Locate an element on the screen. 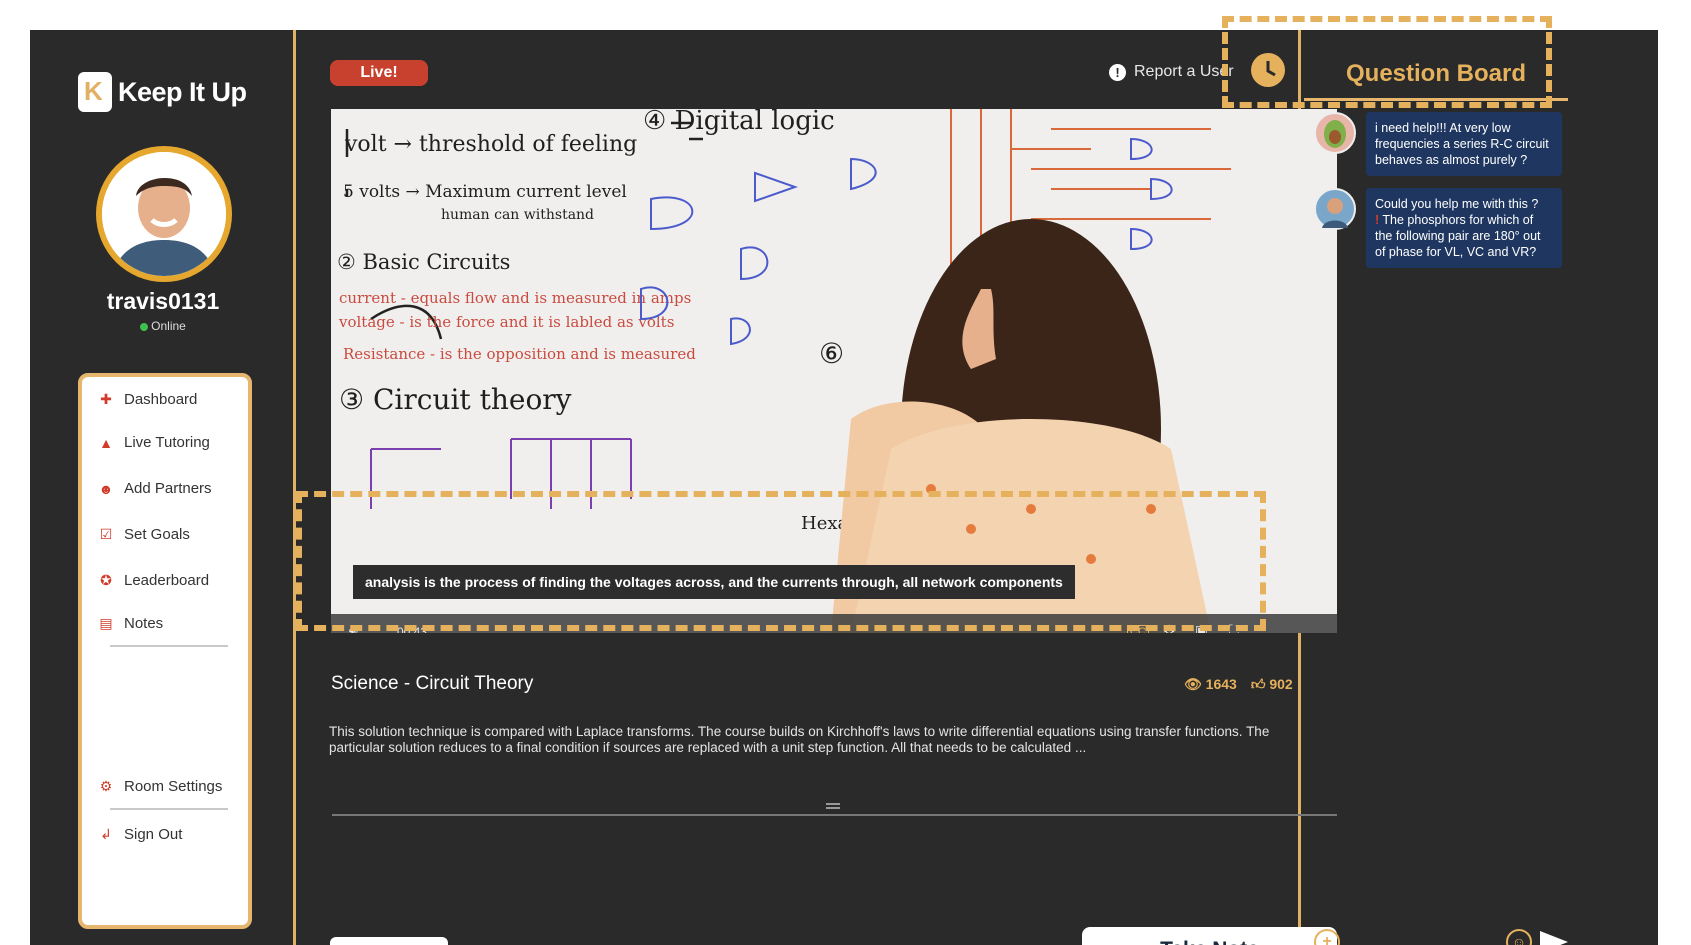 Image resolution: width=1691 pixels, height=945 pixels. sidebar-item-label: Room Settings is located at coordinates (173, 786).